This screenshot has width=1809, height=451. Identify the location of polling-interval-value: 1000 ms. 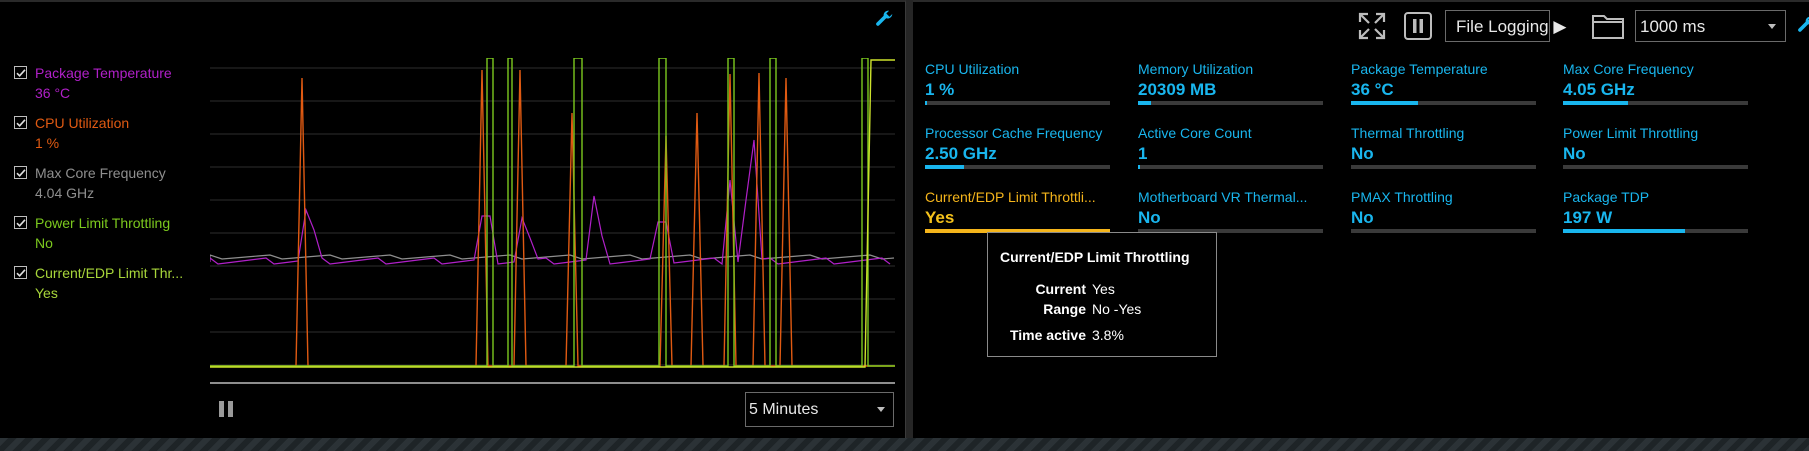
(1673, 26).